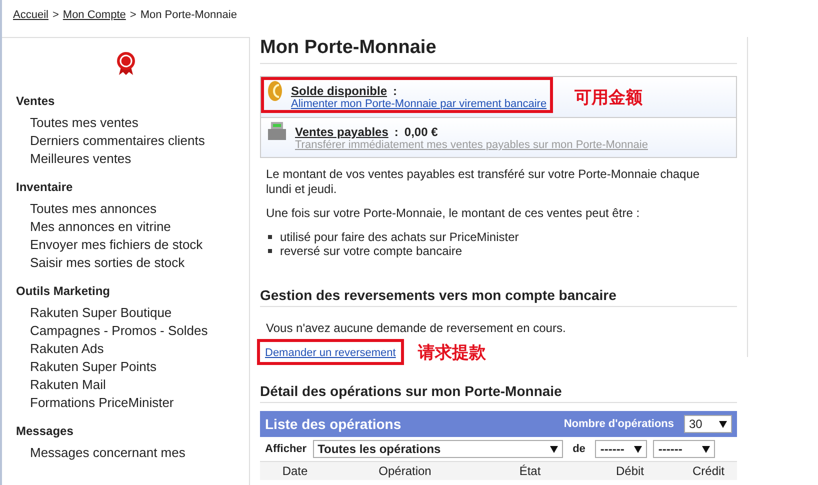 The width and height of the screenshot is (818, 485). I want to click on wallet-label: Ventes payables, so click(341, 132).